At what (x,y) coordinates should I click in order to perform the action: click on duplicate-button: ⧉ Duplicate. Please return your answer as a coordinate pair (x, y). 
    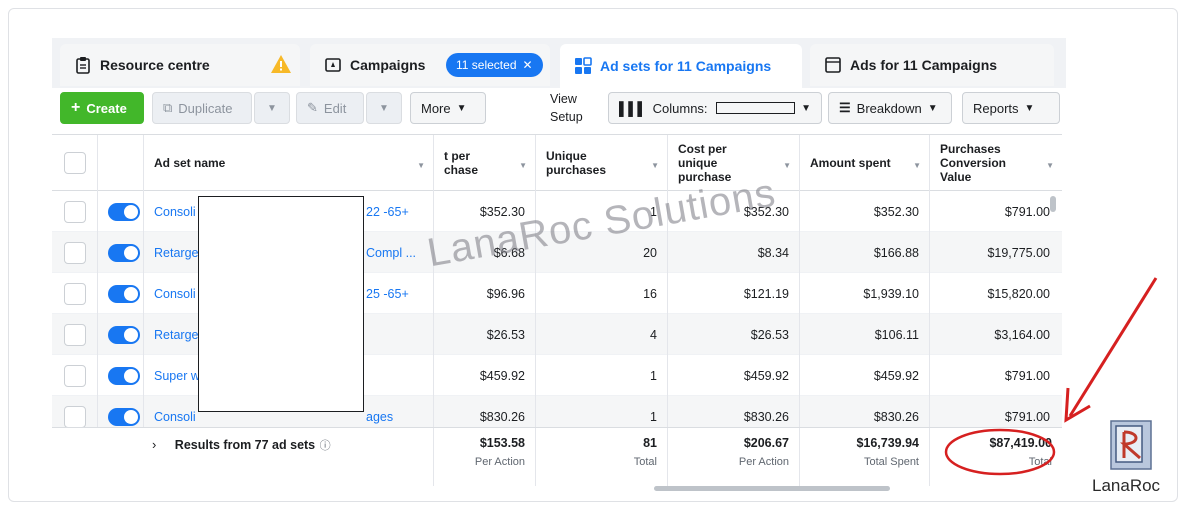
    Looking at the image, I should click on (202, 108).